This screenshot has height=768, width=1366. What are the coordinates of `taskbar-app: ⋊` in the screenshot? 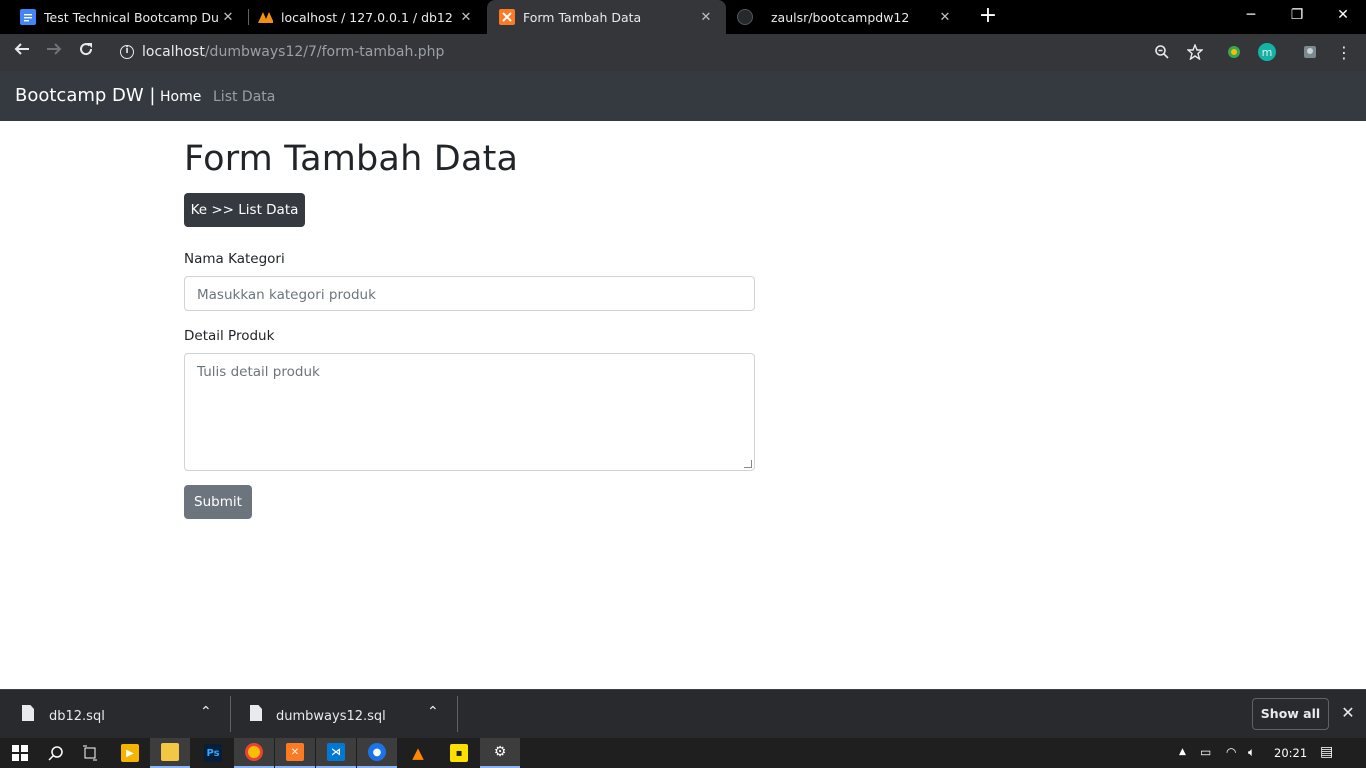 It's located at (336, 753).